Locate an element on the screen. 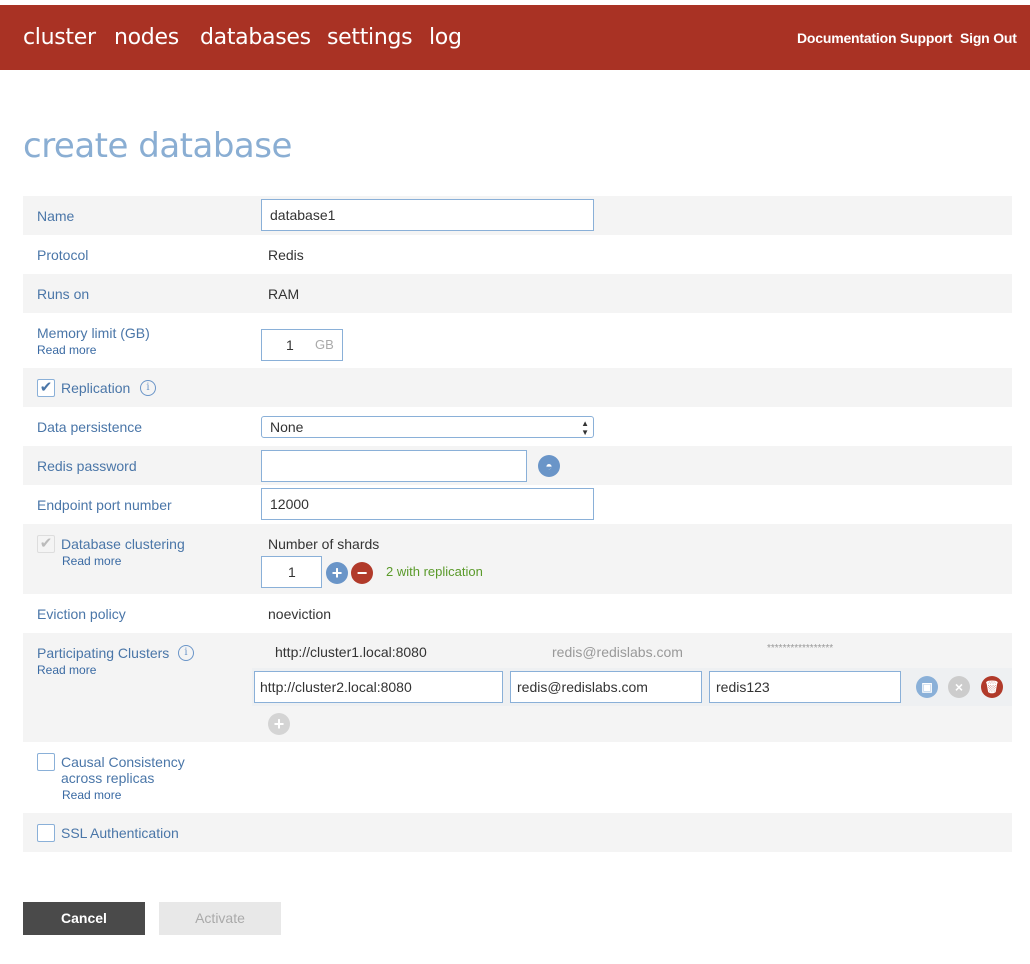  nav-settings: settings is located at coordinates (370, 37).